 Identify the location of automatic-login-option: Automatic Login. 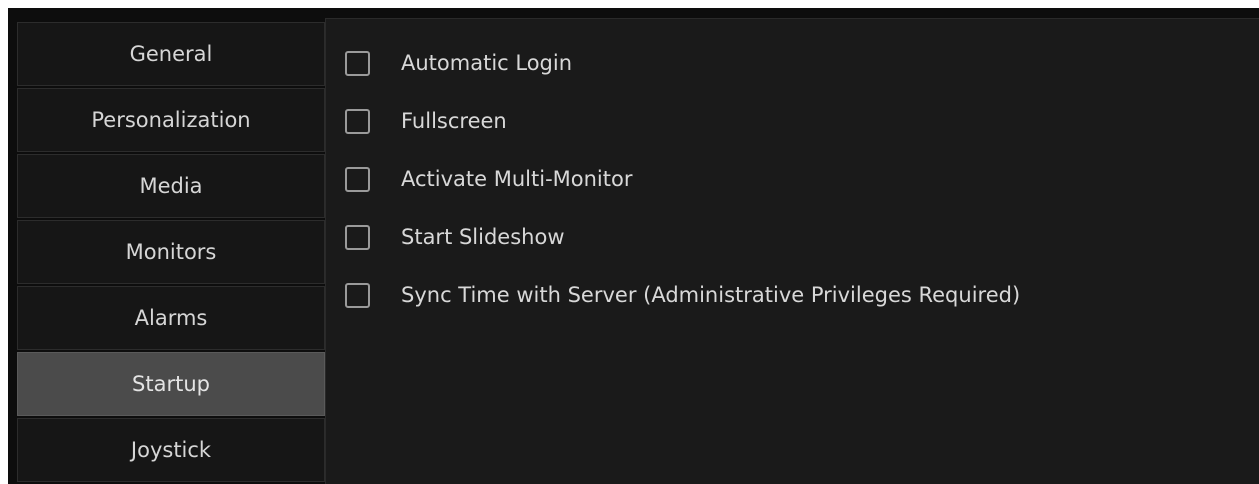
(458, 63).